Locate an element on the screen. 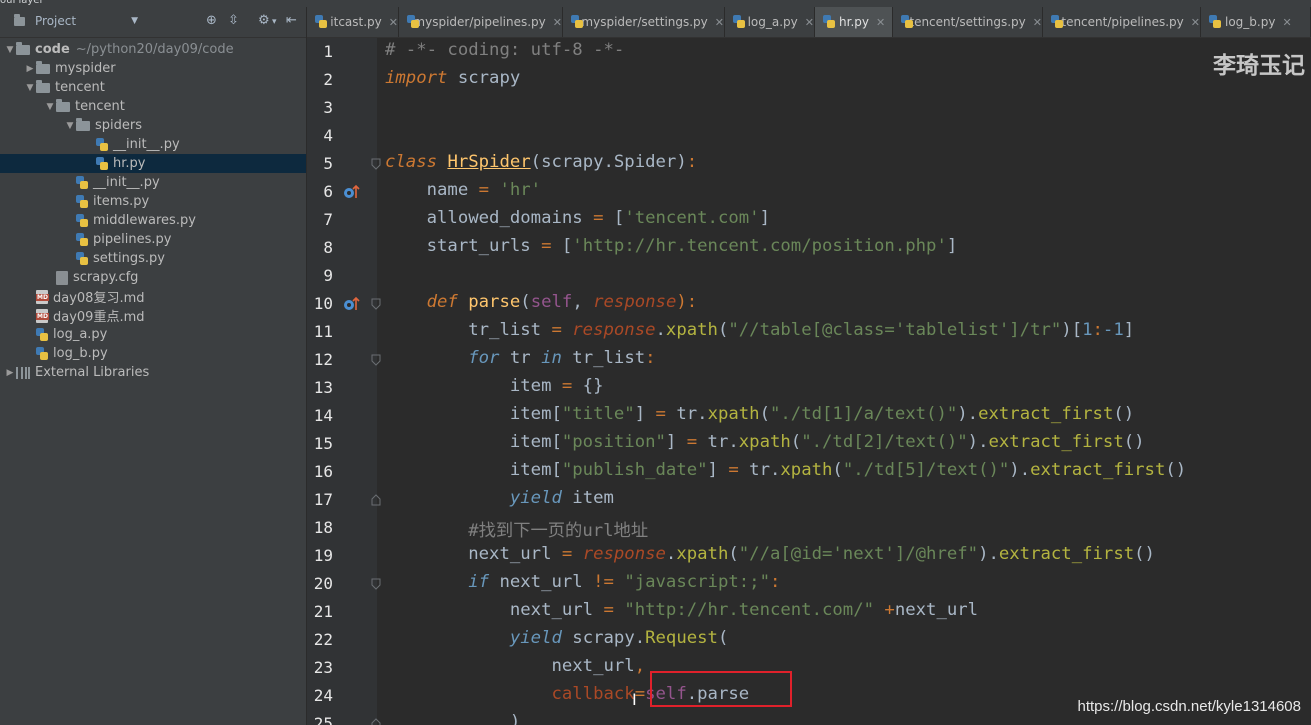 This screenshot has height=725, width=1311. tree-item-label: pipelines.py is located at coordinates (132, 239).